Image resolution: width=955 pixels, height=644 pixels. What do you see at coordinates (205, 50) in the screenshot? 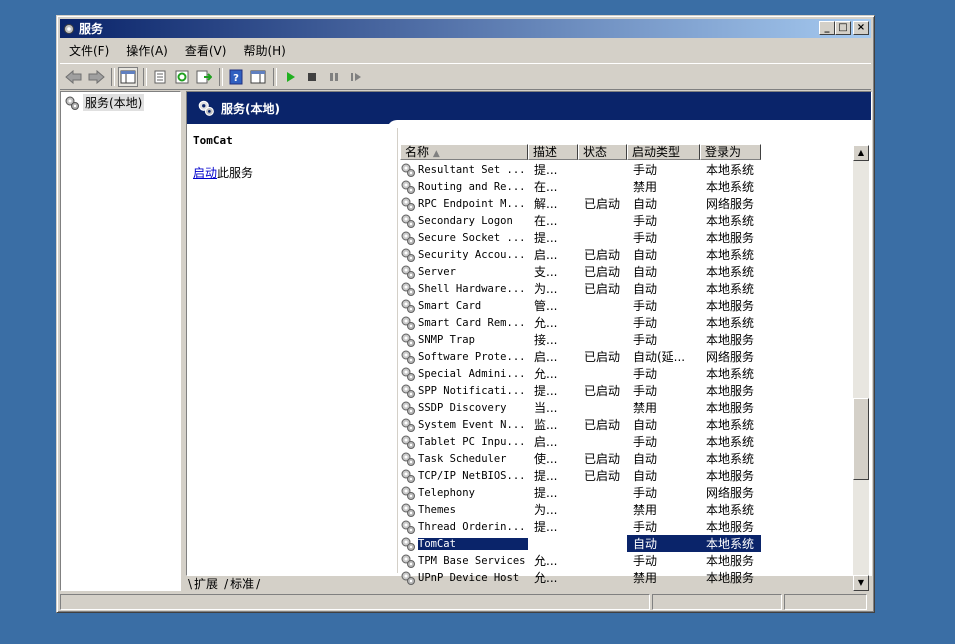
I see `menu-view: 查看(V)` at bounding box center [205, 50].